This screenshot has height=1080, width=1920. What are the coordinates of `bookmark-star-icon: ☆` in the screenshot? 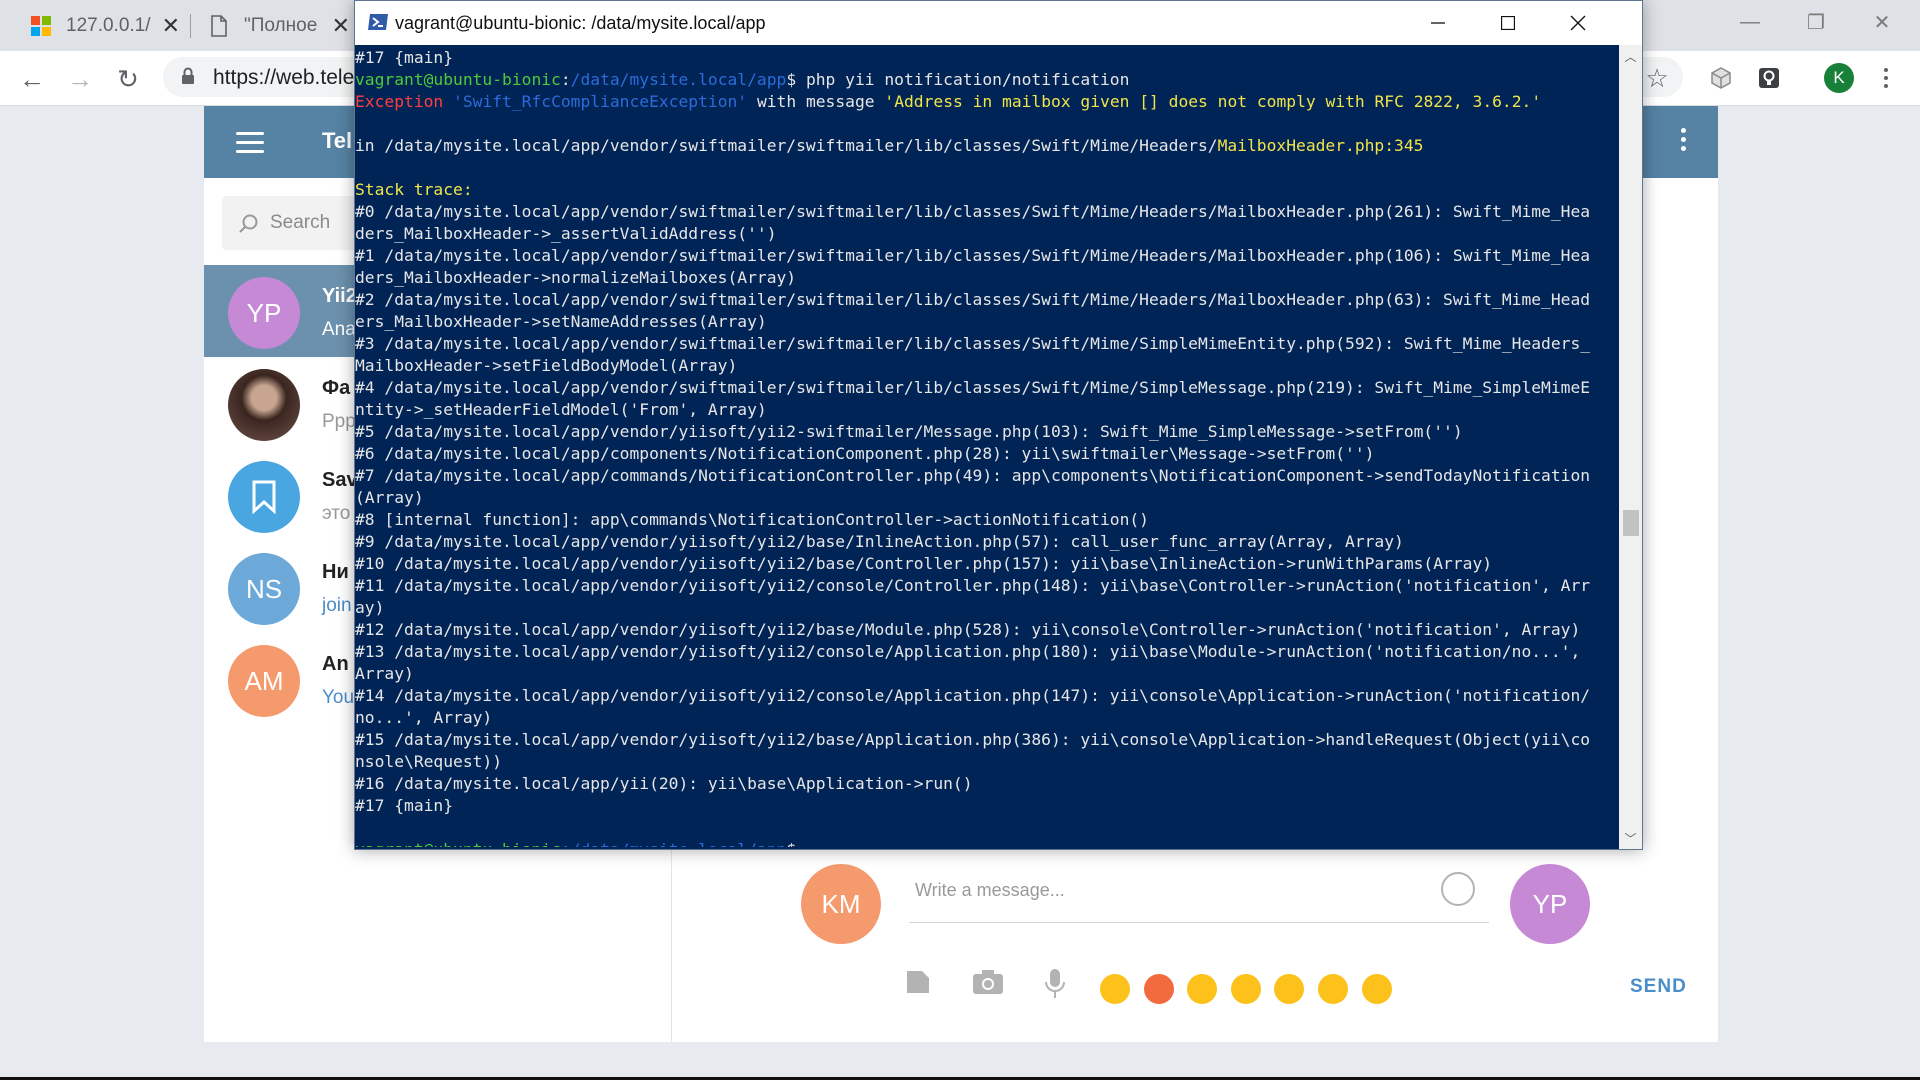 It's located at (1657, 78).